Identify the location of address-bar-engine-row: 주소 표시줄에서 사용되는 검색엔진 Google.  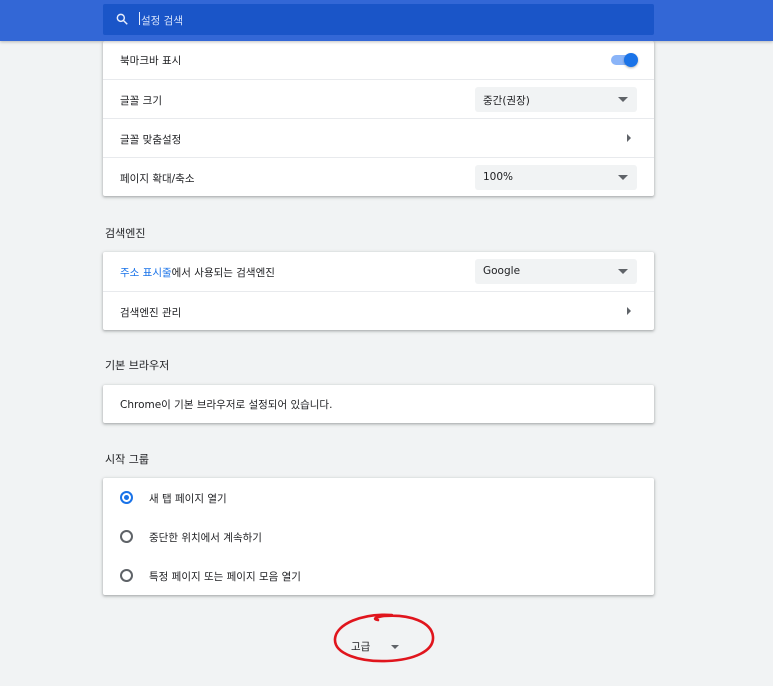
(378, 271).